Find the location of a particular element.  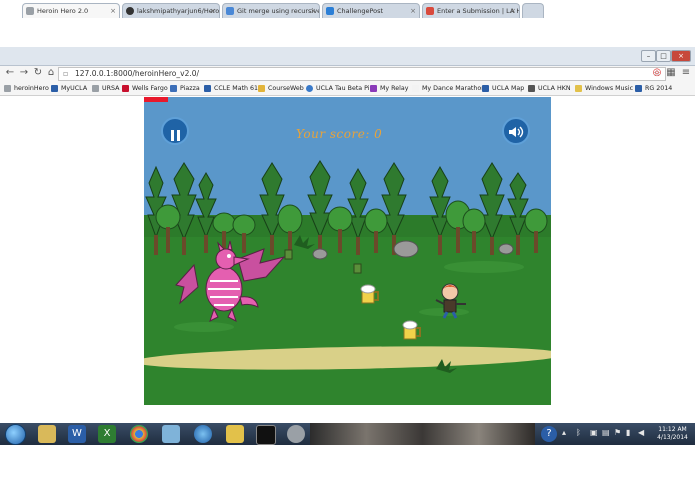

page-info-icon: ▫ is located at coordinates (65, 74).